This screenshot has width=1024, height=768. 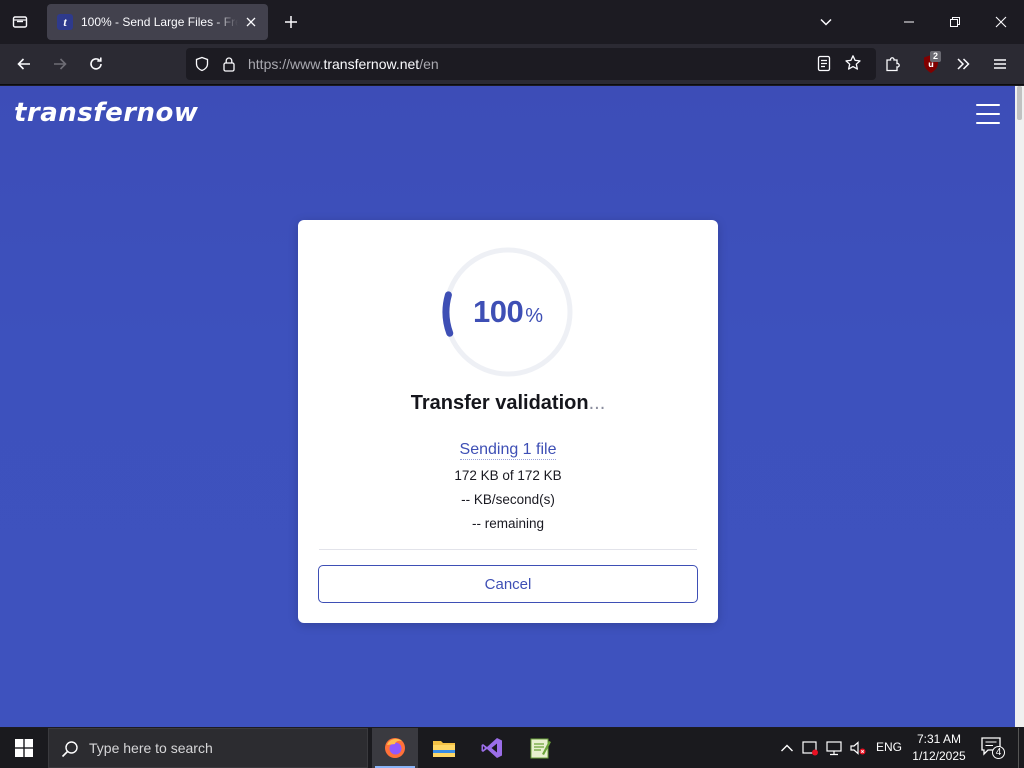 I want to click on reload-icon, so click(x=96, y=63).